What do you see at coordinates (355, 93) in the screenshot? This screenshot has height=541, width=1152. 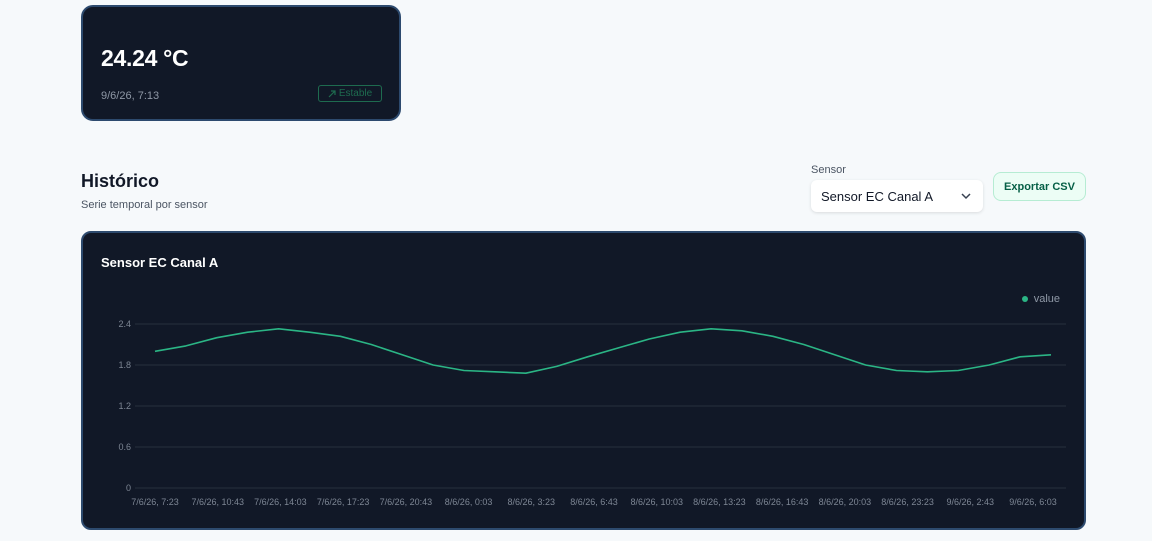 I see `status-badge-label: Estable` at bounding box center [355, 93].